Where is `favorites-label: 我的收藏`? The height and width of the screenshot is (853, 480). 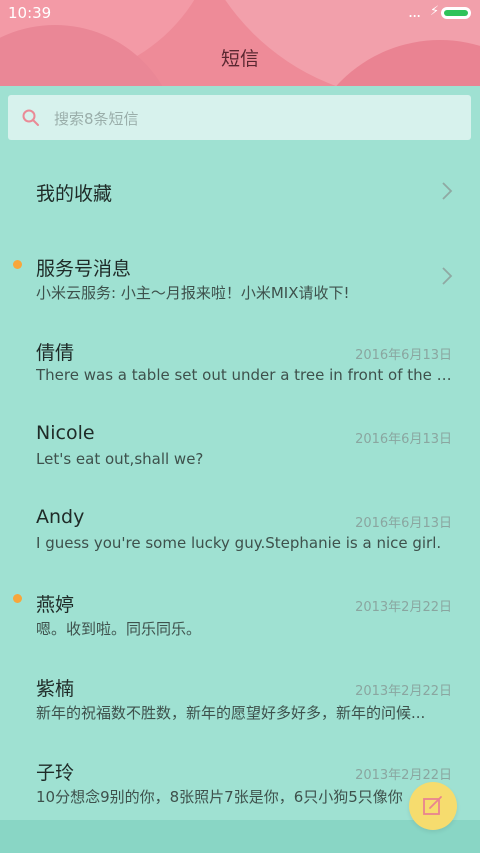
favorites-label: 我的收藏 is located at coordinates (74, 194).